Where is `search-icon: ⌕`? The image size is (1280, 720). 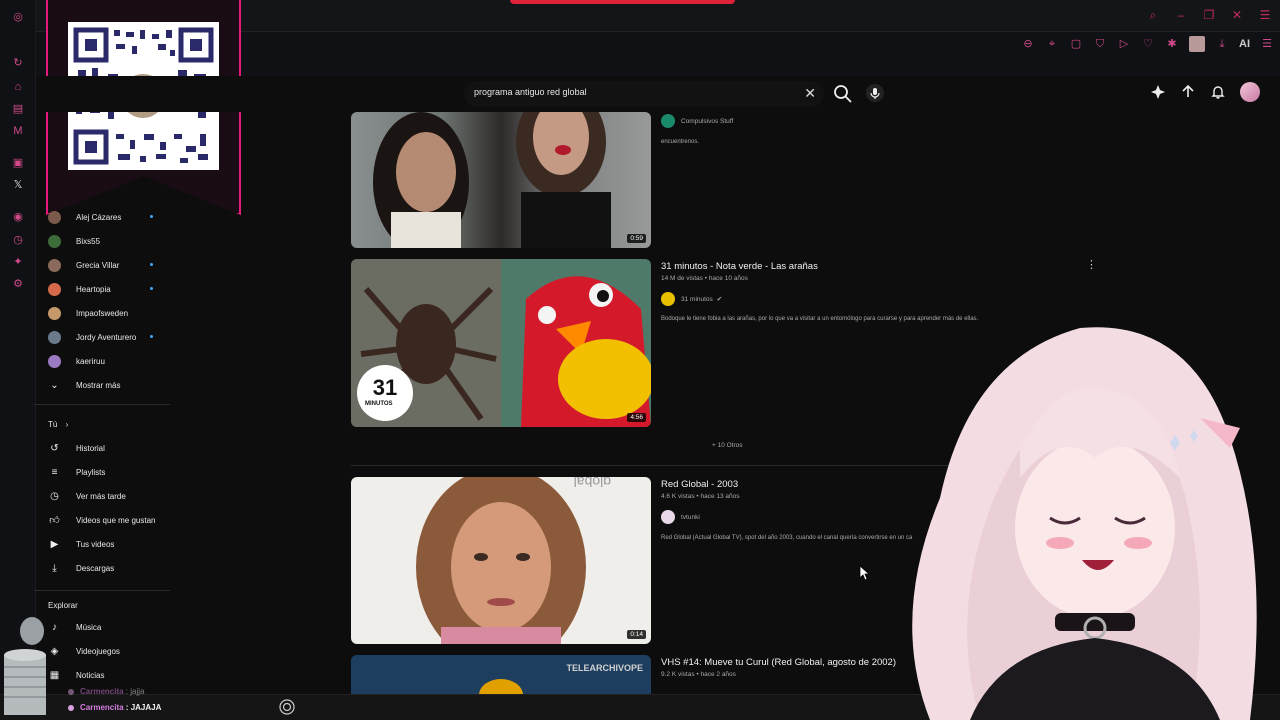 search-icon: ⌕ is located at coordinates (1153, 15).